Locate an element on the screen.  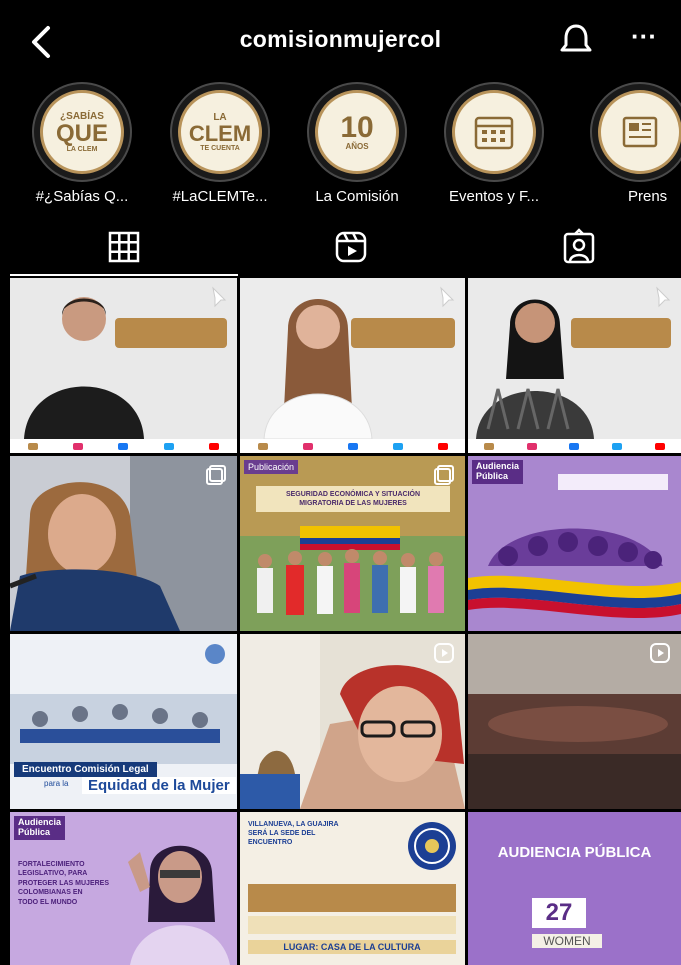
post-caption-banner: Encuentro Comisión Legal is located at coordinates (85, 769).